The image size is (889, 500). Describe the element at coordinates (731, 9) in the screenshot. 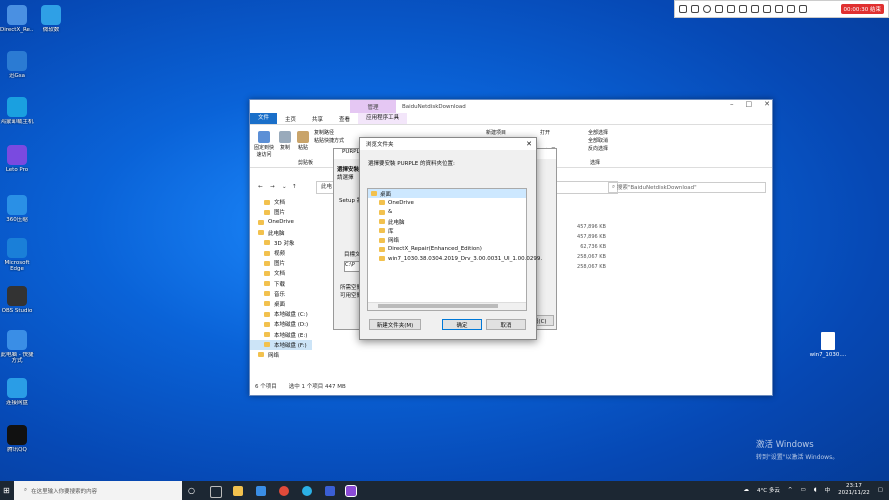

I see `text-icon` at that location.